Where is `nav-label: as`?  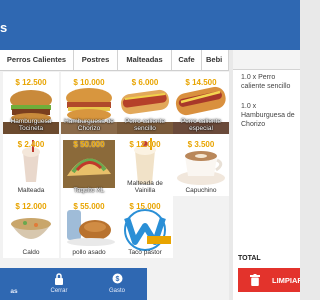 nav-label: as is located at coordinates (14, 291).